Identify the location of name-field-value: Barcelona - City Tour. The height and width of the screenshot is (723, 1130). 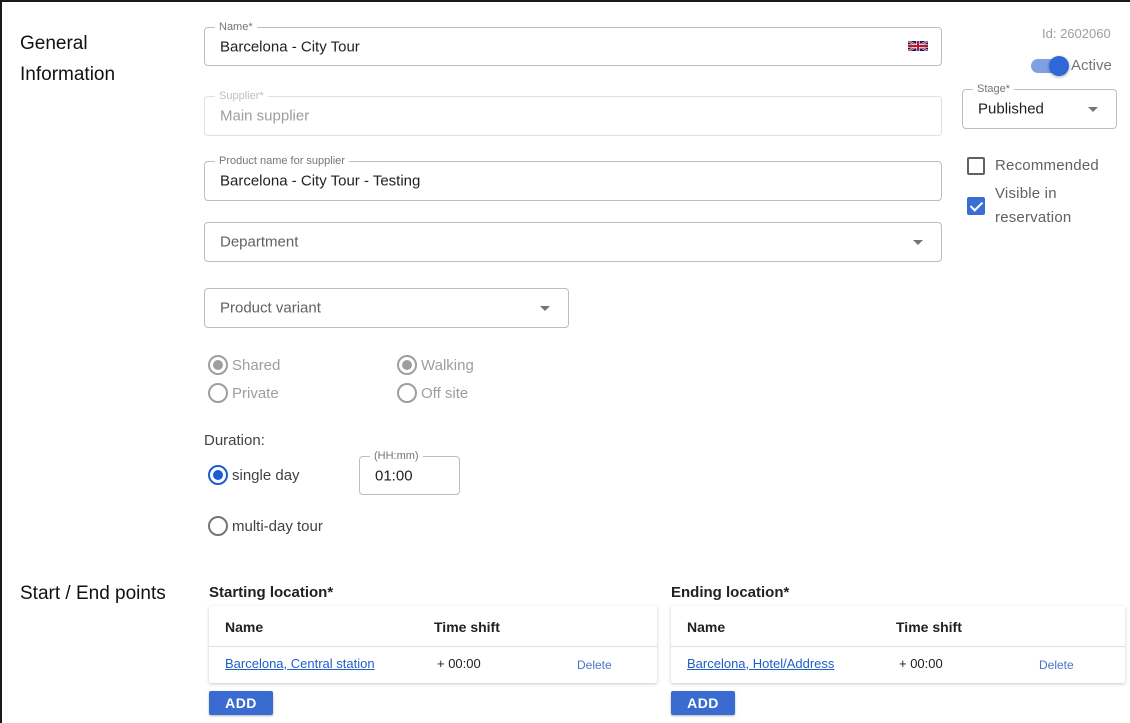
(290, 46).